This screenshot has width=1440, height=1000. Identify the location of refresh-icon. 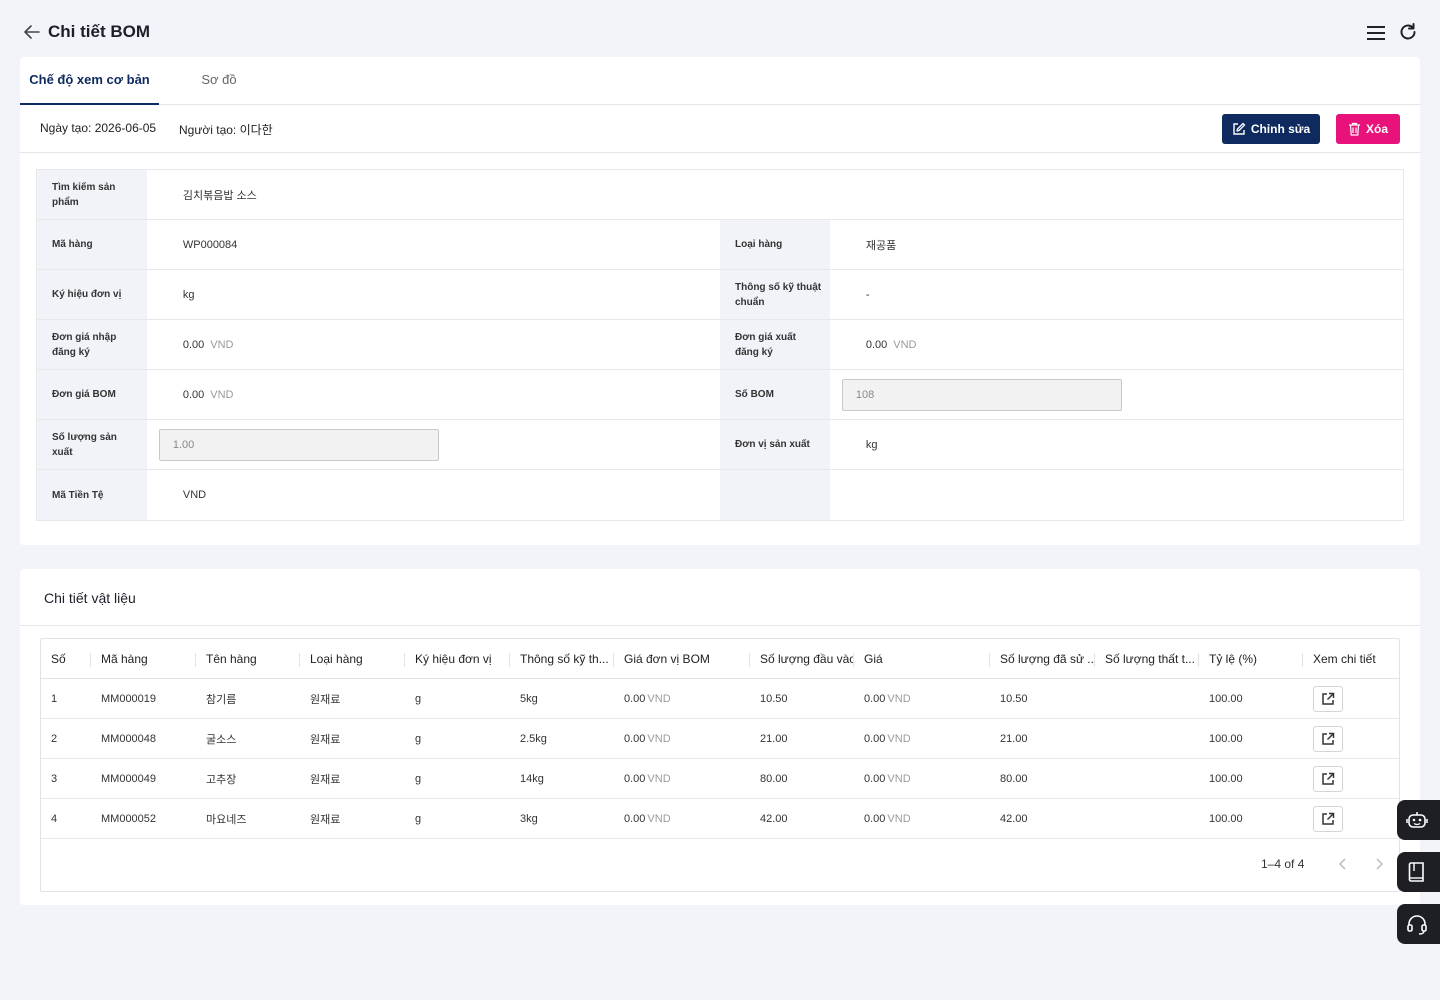
(1408, 32).